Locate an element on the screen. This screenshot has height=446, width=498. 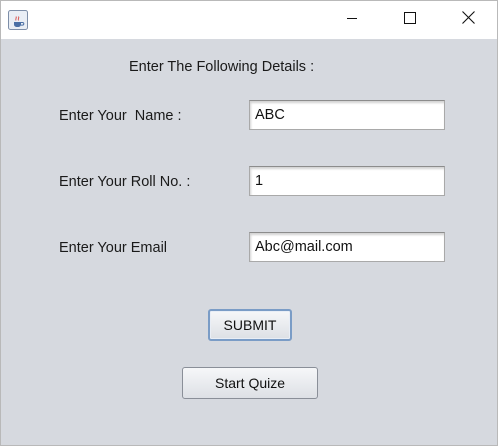
minimize-button is located at coordinates (352, 20).